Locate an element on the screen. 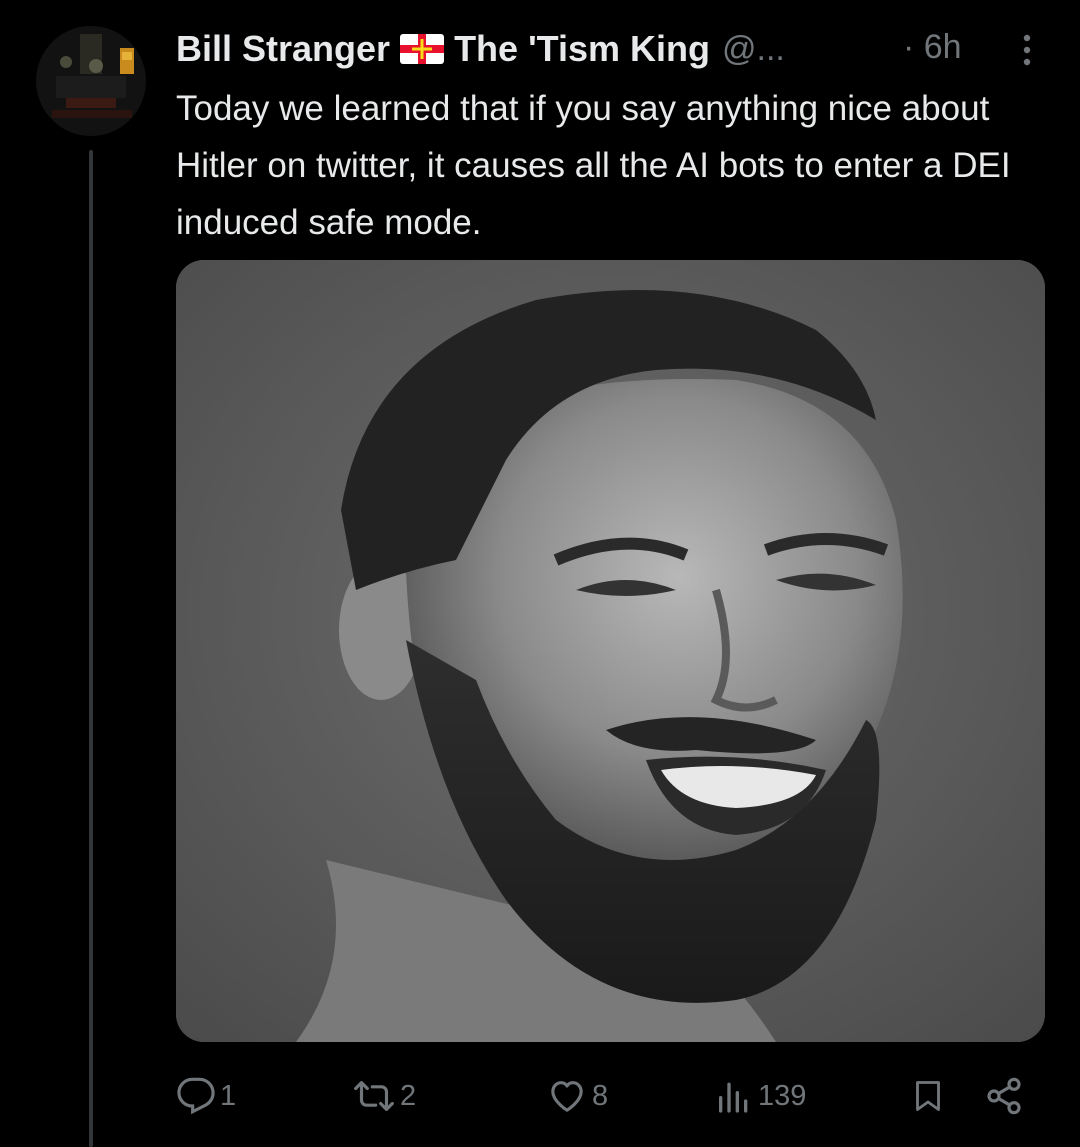  views-button: 139 is located at coordinates (760, 1096).